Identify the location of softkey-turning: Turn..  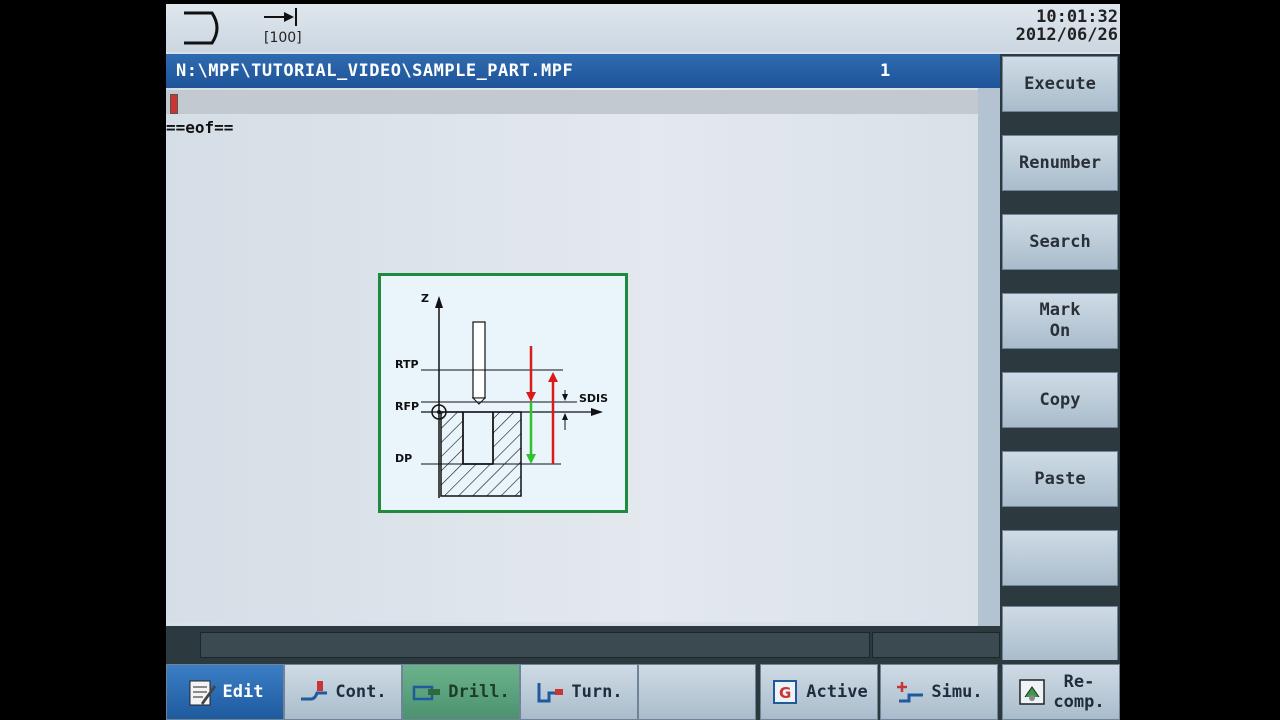
(579, 692).